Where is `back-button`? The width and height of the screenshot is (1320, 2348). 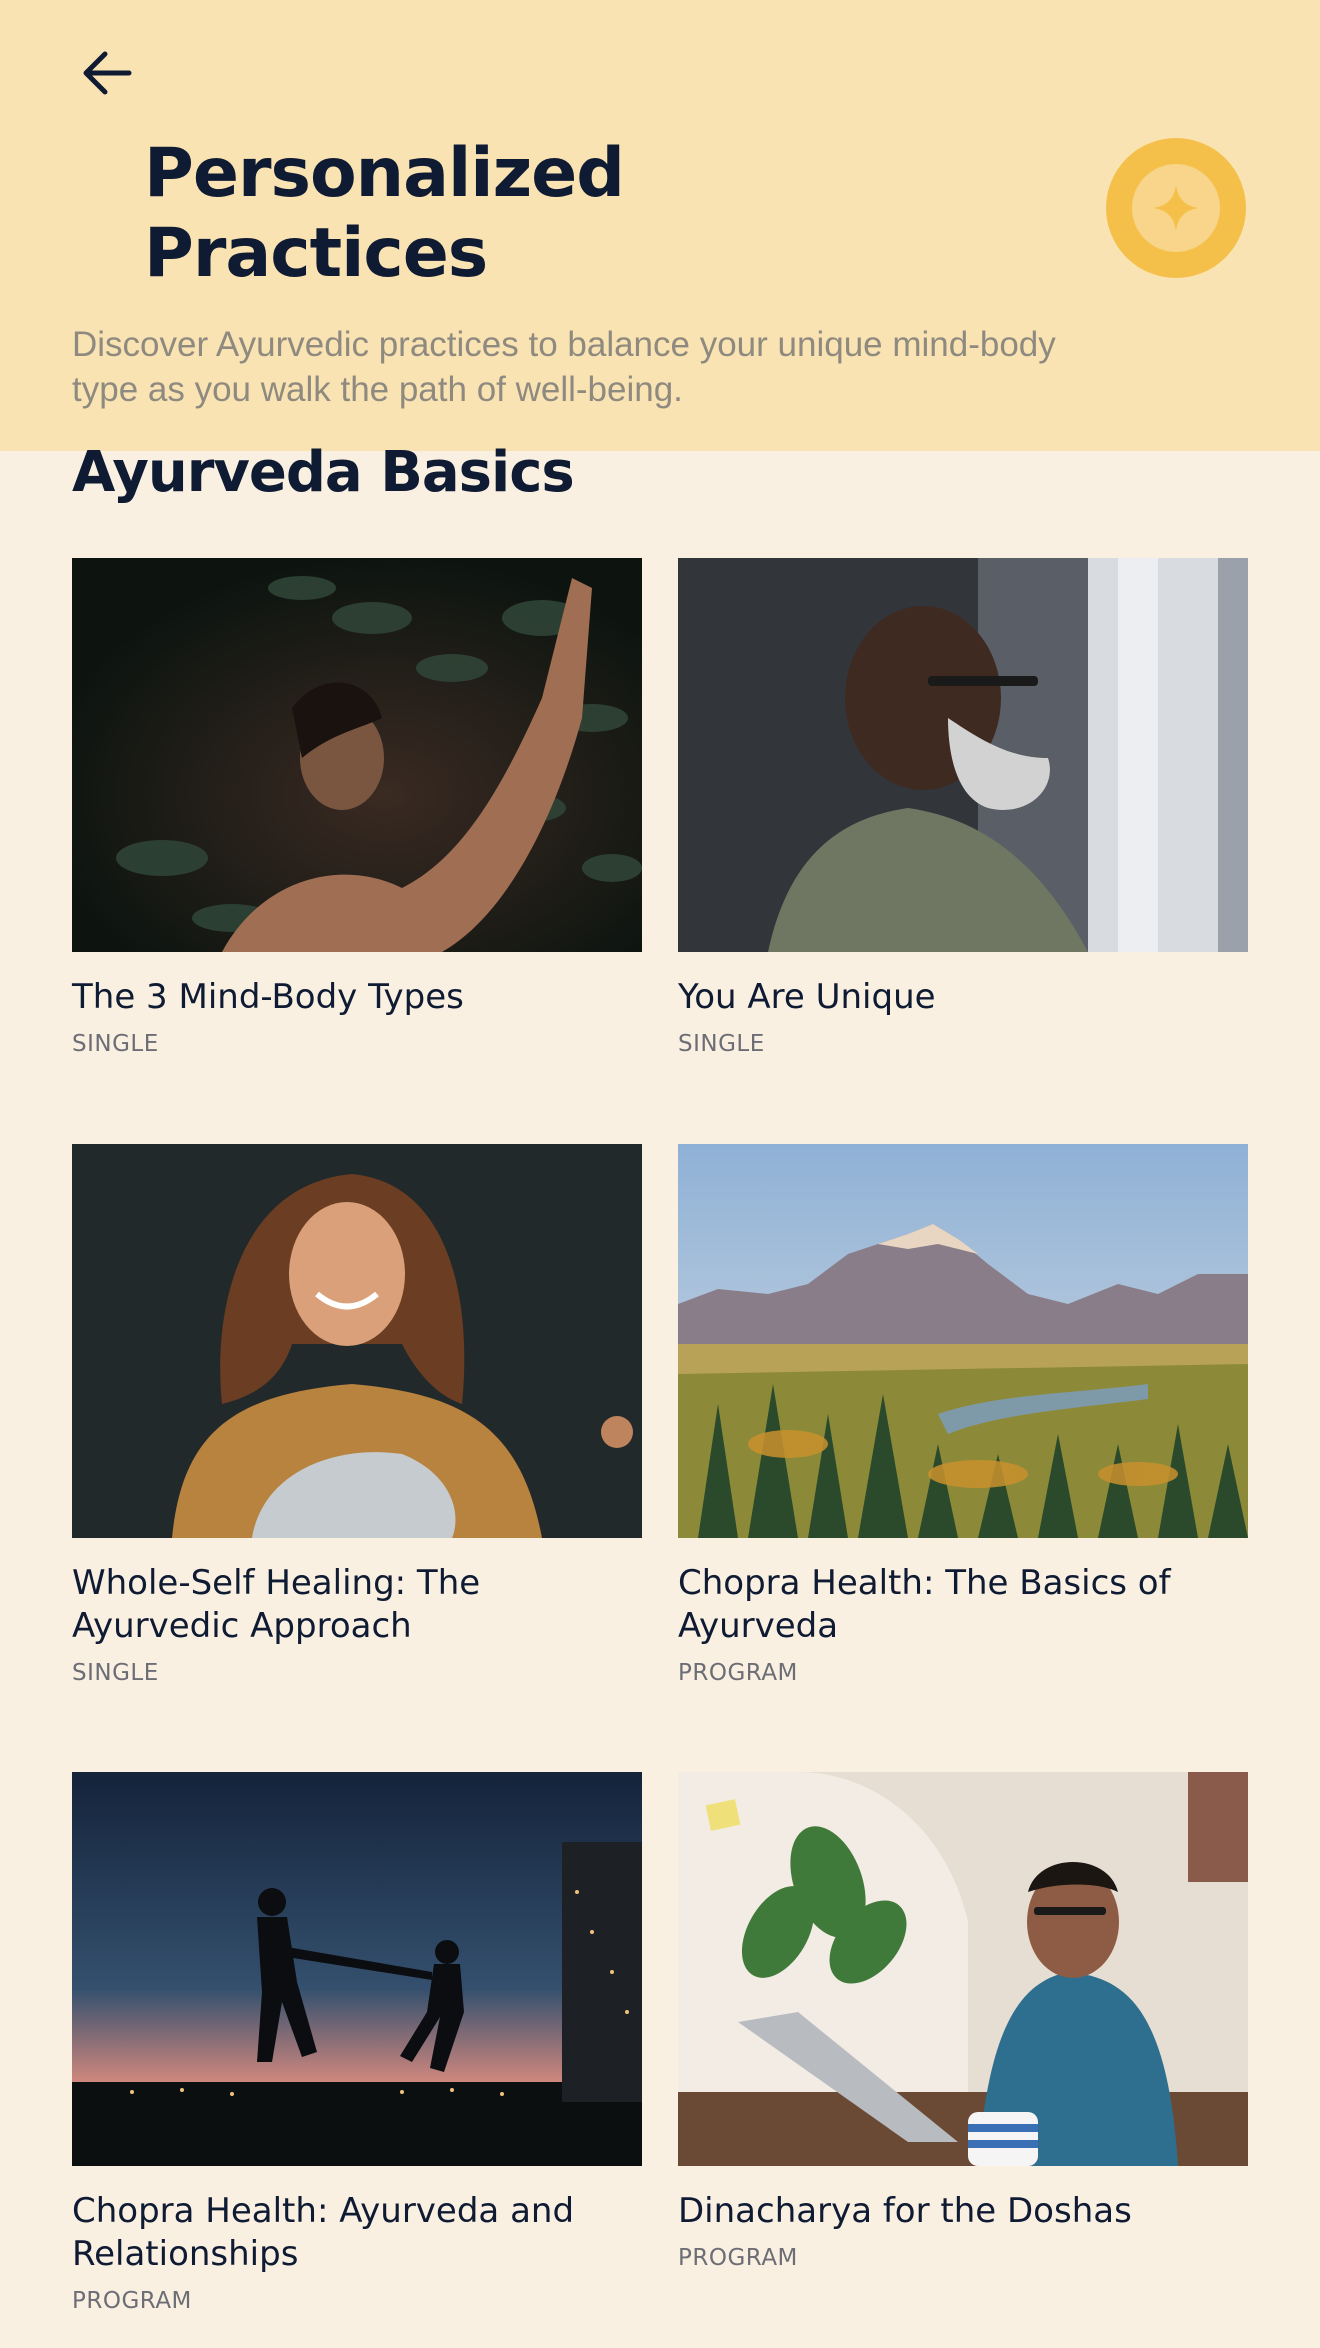
back-button is located at coordinates (107, 73).